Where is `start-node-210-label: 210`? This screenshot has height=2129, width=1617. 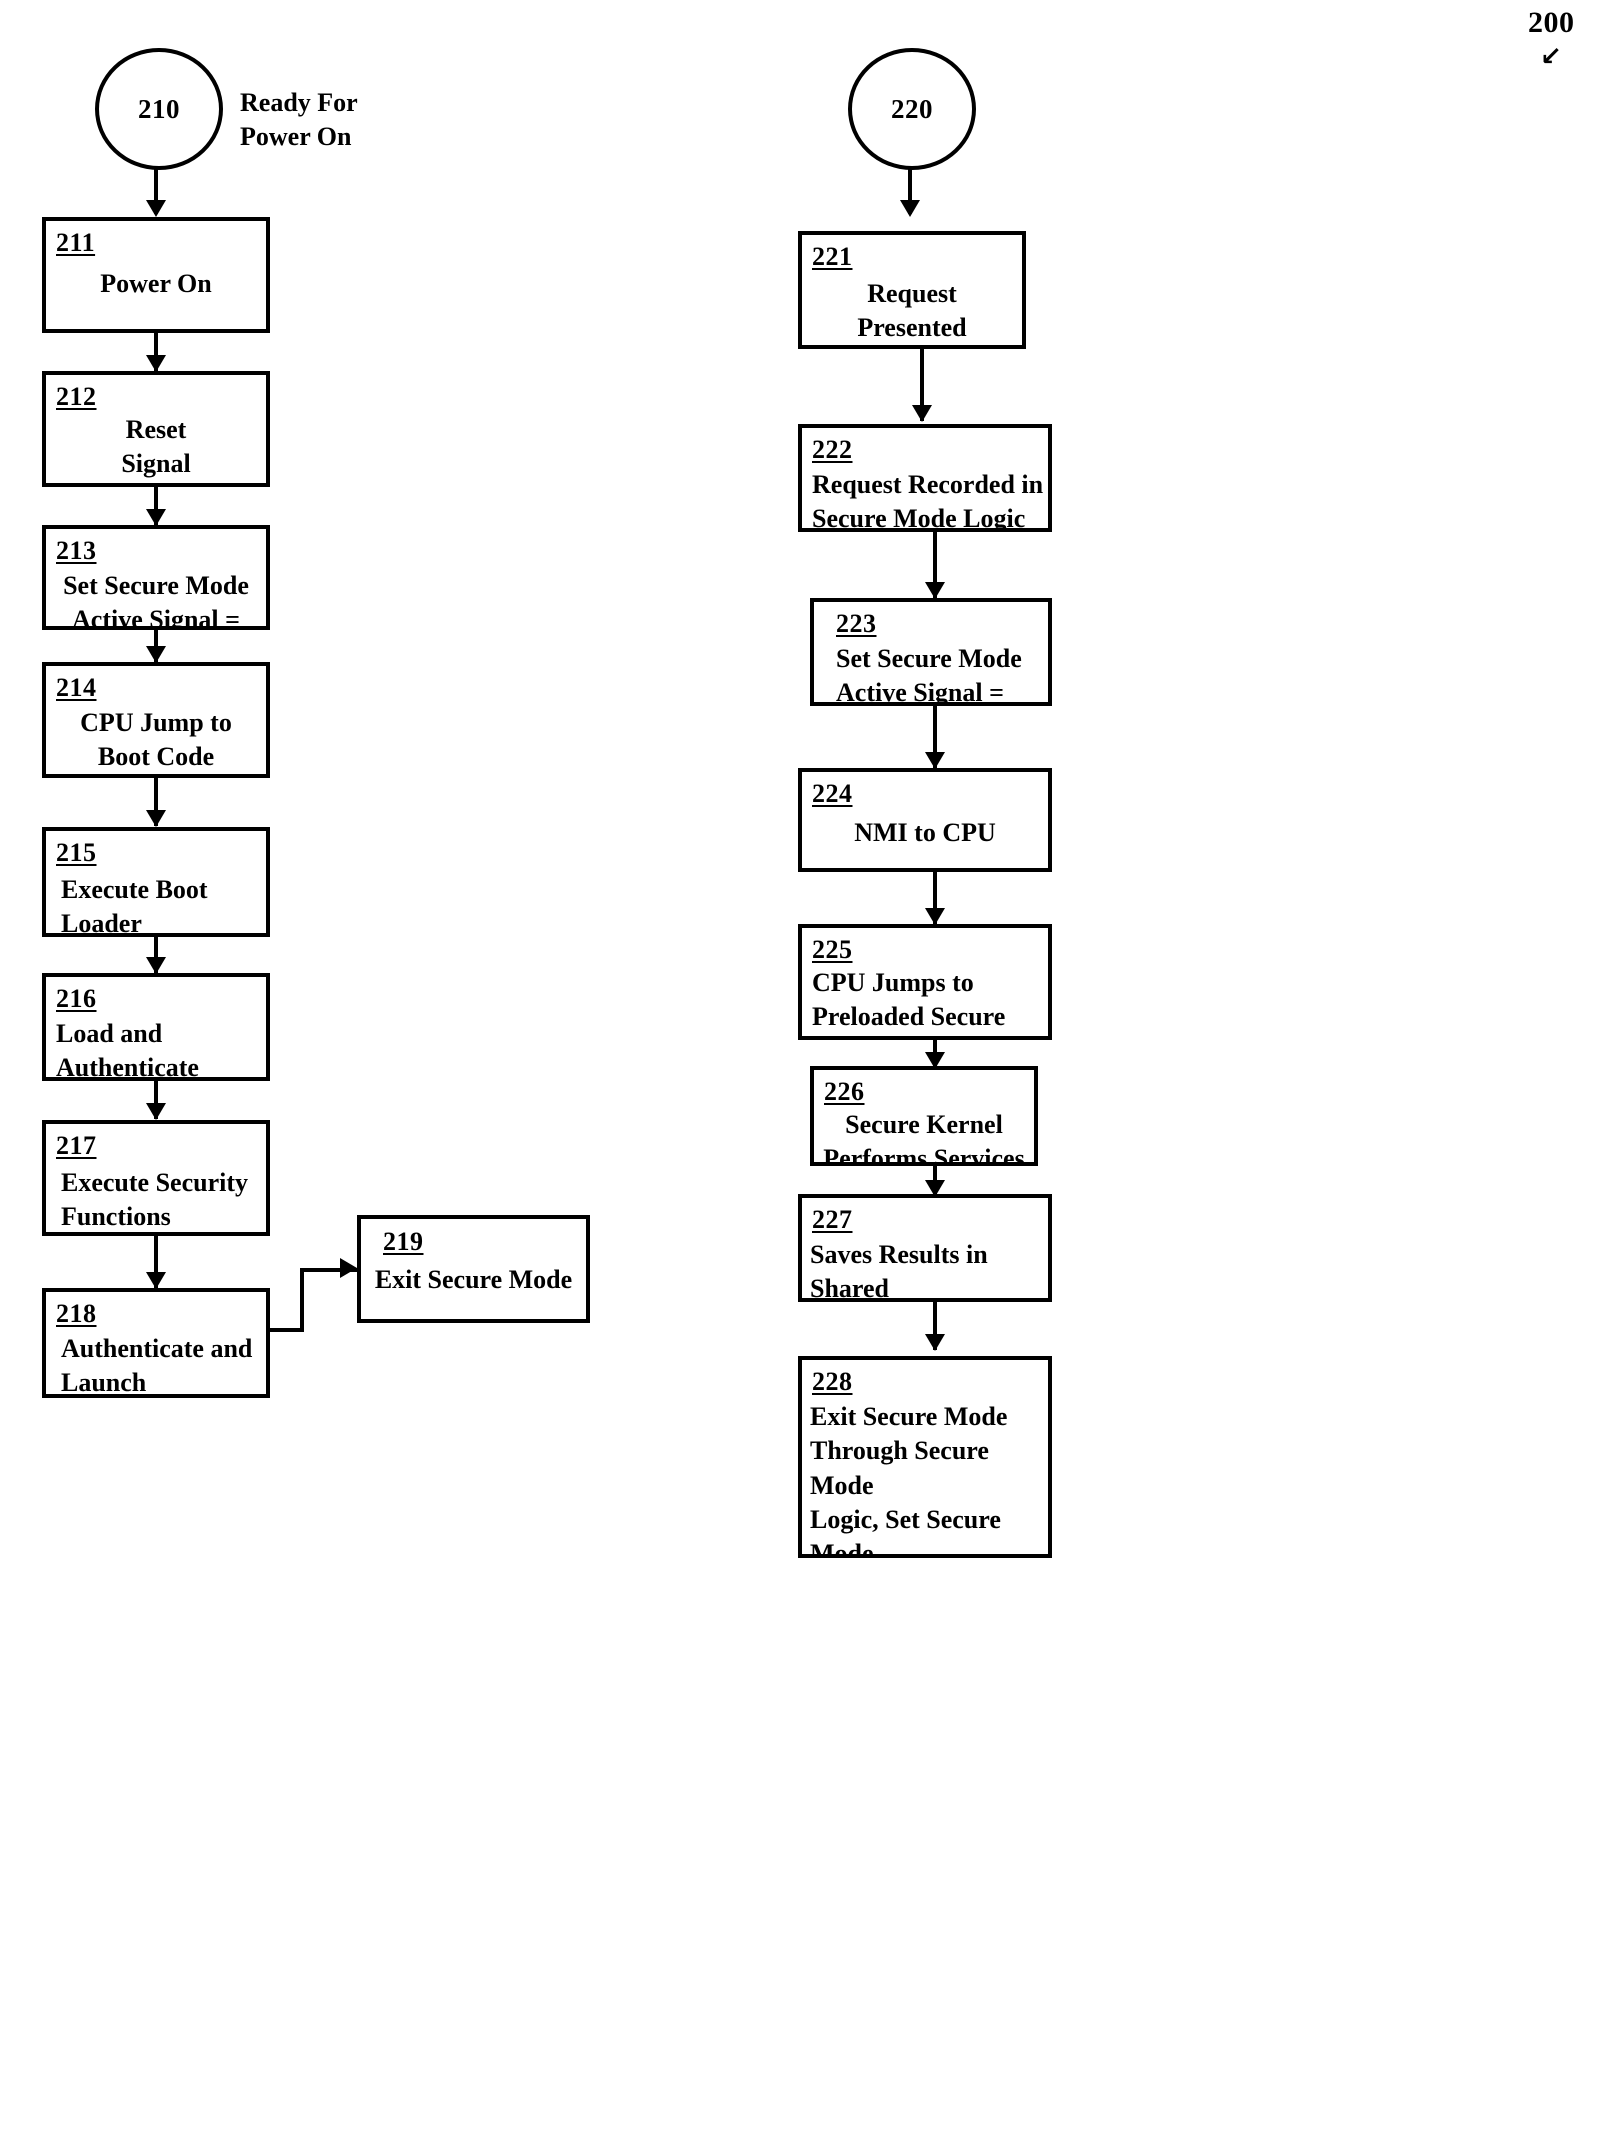 start-node-210-label: 210 is located at coordinates (159, 108).